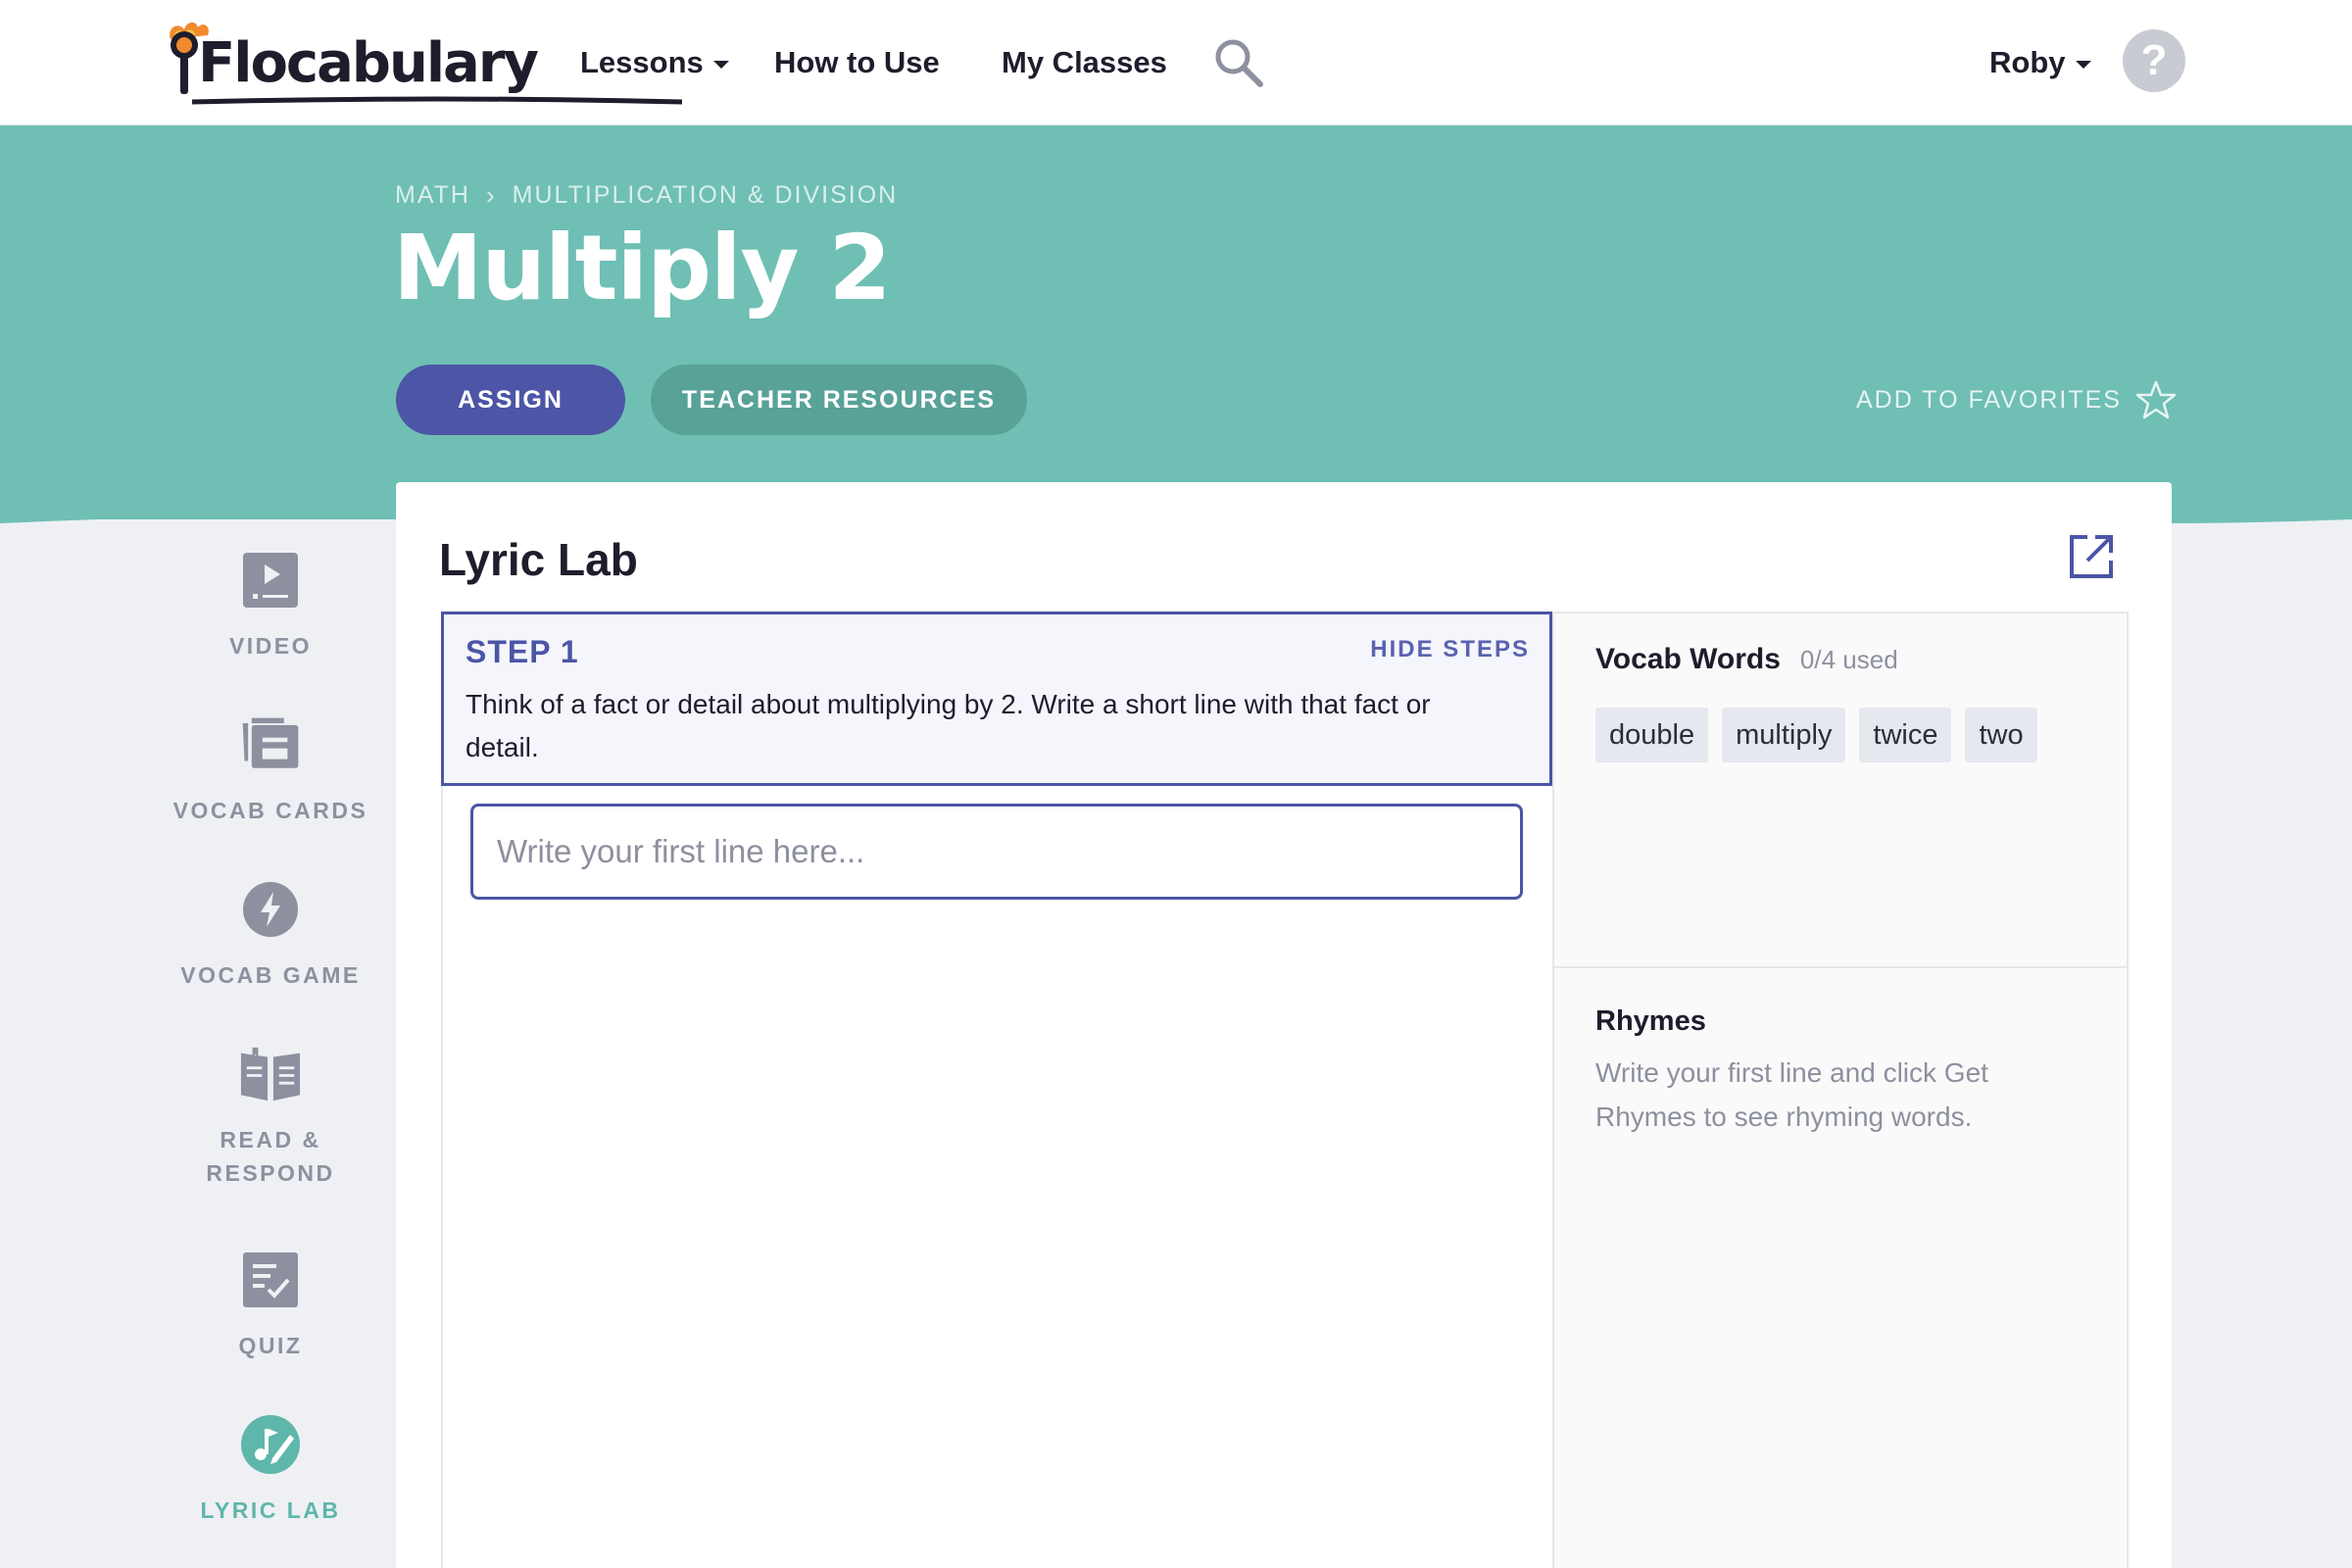 The image size is (2352, 1568). What do you see at coordinates (1848, 659) in the screenshot?
I see `vocab-used-count: 0/4 used` at bounding box center [1848, 659].